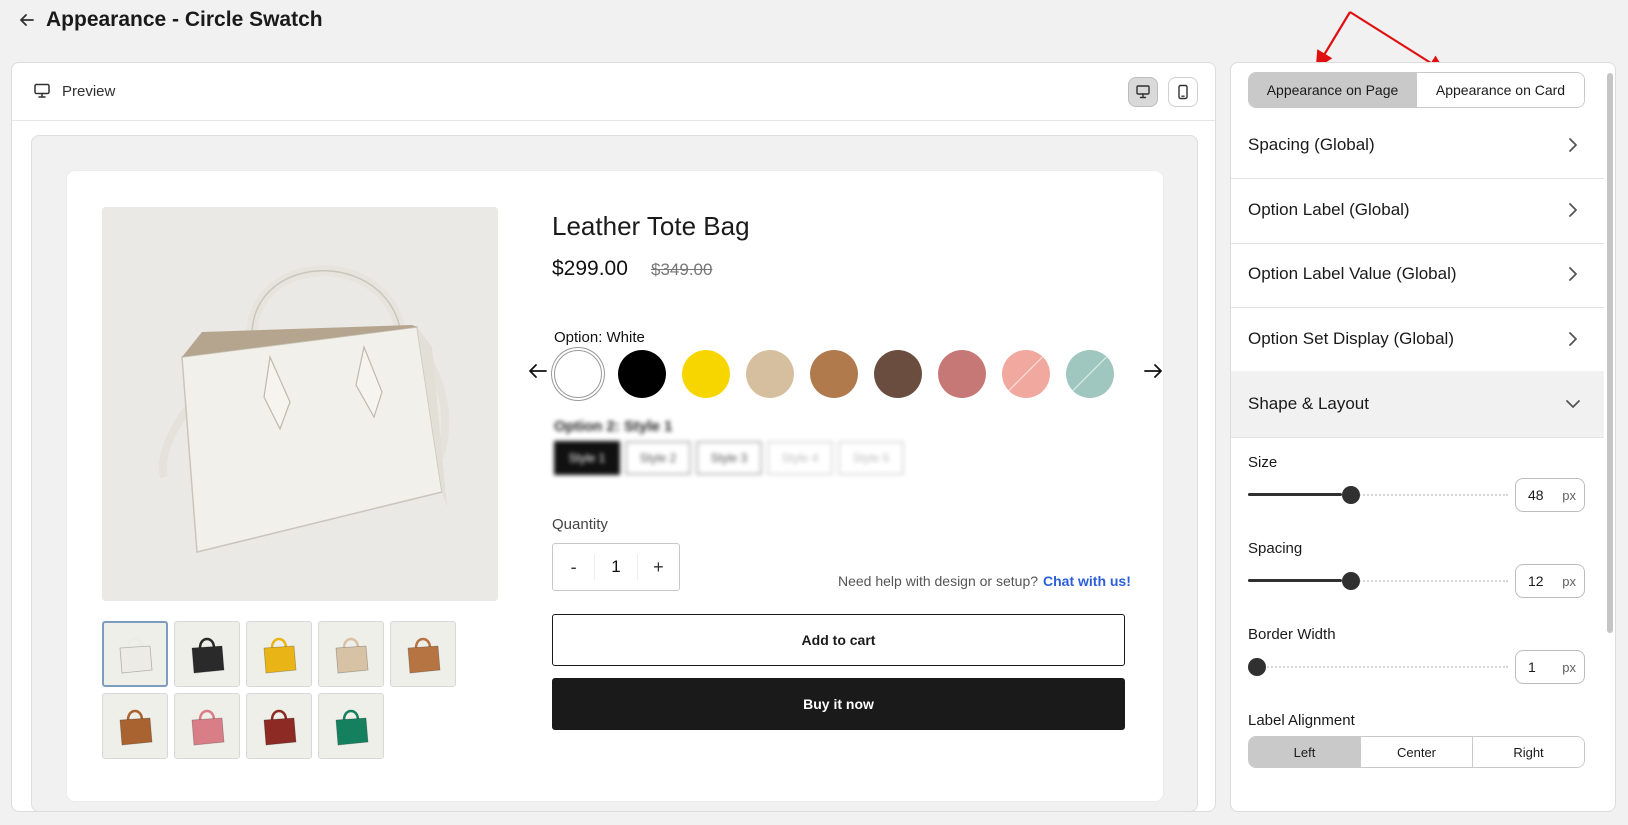 Image resolution: width=1628 pixels, height=825 pixels. I want to click on option2-label: Option 2: Style 1, so click(613, 426).